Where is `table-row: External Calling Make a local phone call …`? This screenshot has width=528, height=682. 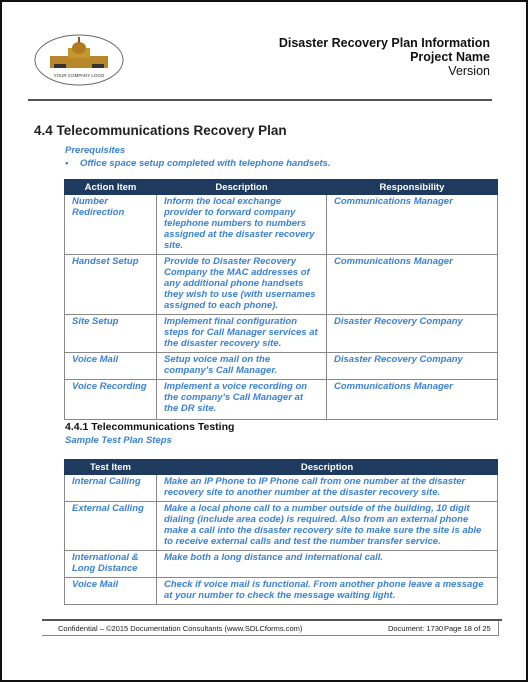
table-row: External Calling Make a local phone call … is located at coordinates (281, 526).